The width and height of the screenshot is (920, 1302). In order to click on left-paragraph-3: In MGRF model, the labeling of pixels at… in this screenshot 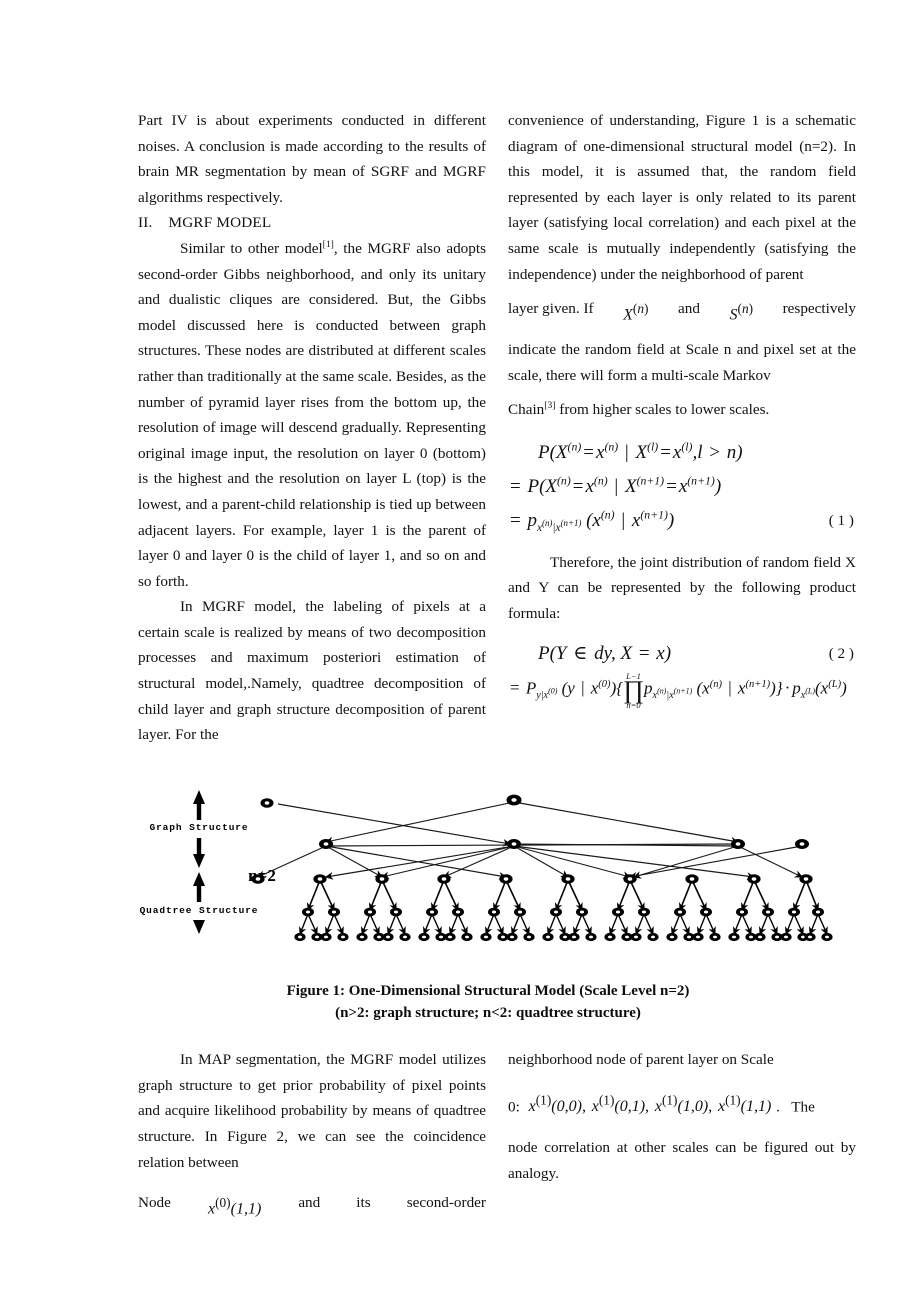, I will do `click(312, 671)`.